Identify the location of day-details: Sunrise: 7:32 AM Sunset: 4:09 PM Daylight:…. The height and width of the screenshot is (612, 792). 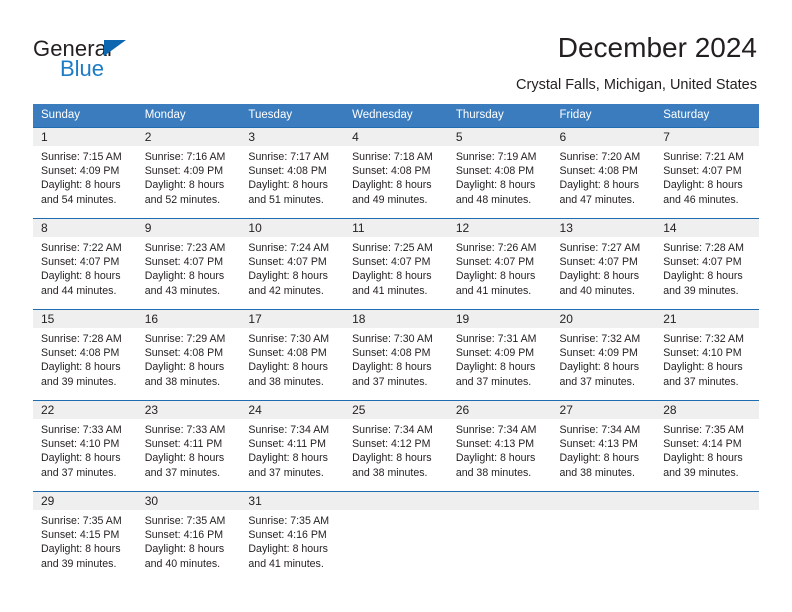
(604, 358).